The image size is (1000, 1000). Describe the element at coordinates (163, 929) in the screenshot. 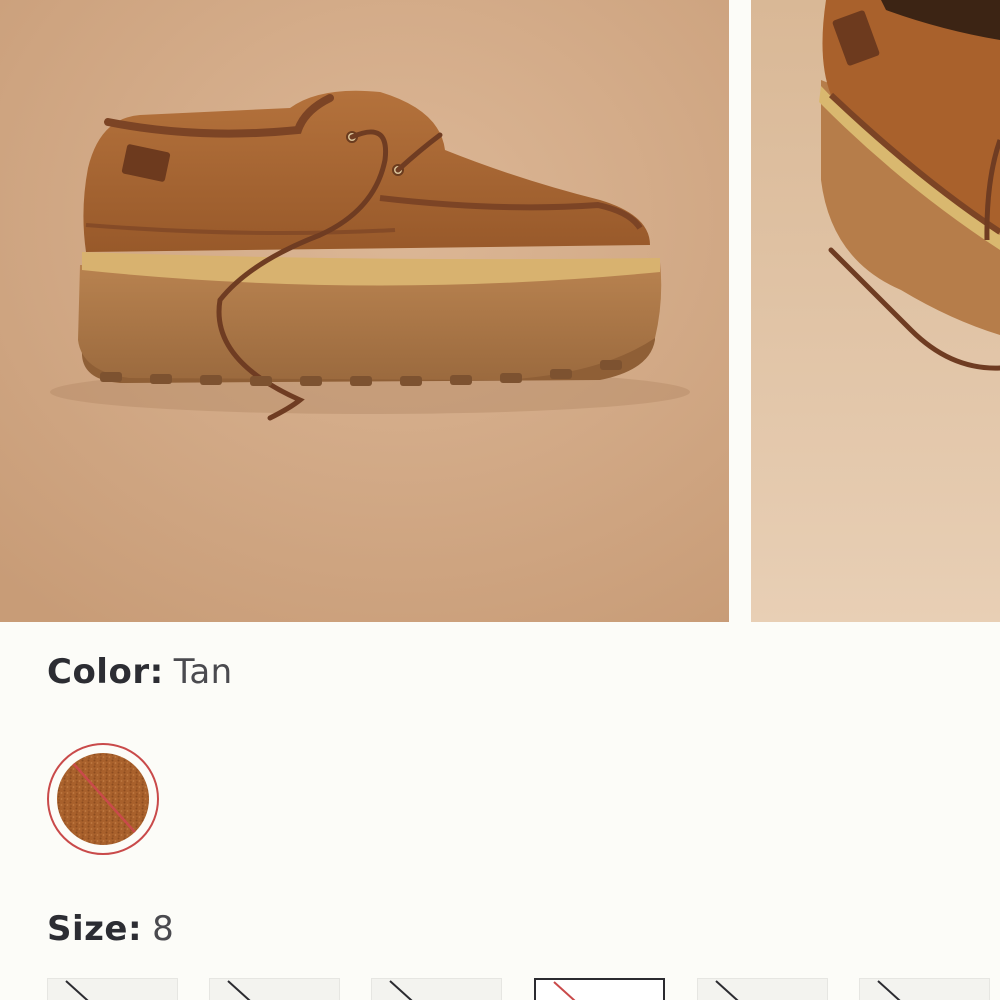

I see `selected-size-value: 8` at that location.